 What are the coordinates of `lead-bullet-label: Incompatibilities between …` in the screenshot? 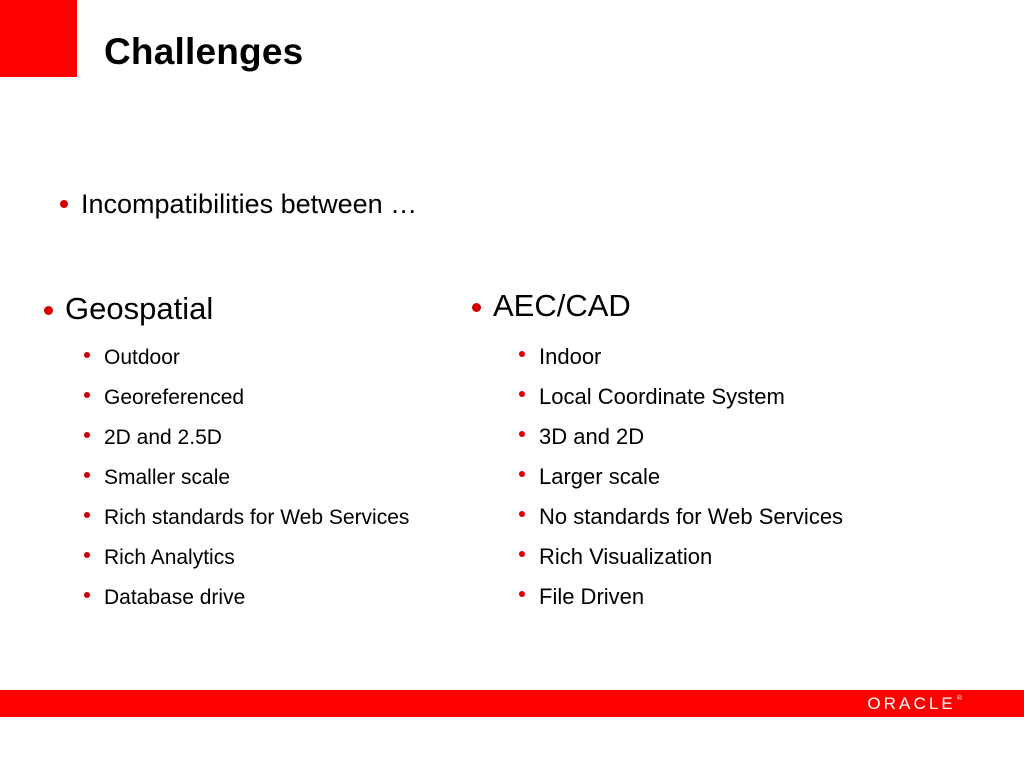 It's located at (249, 204).